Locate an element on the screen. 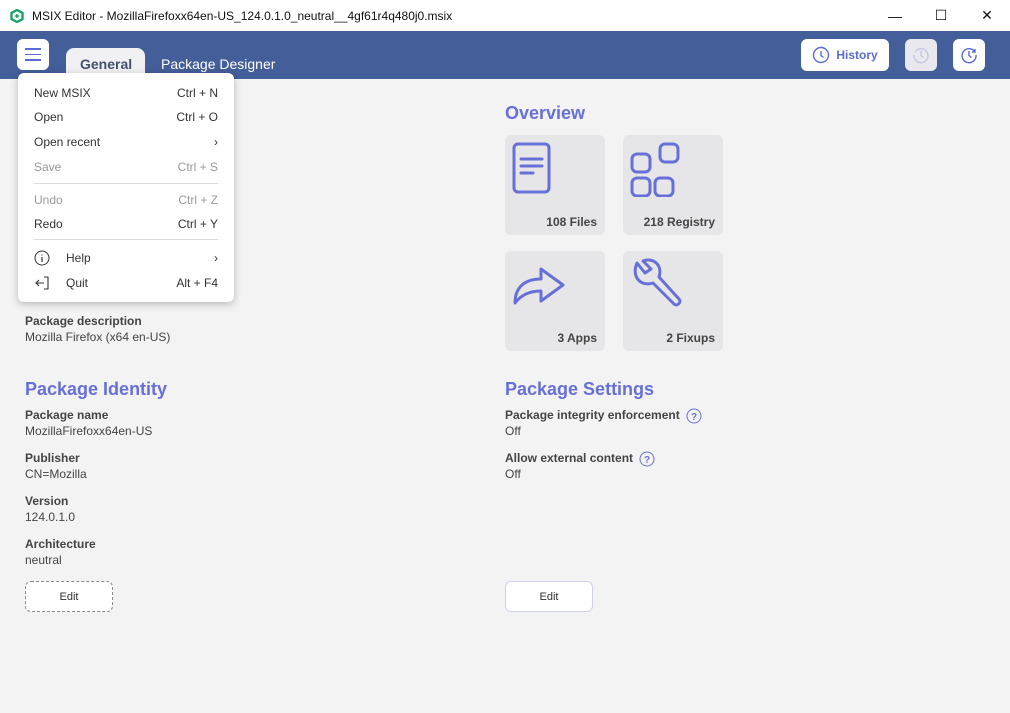 The height and width of the screenshot is (713, 1010). menu-shortcut: Ctrl + Y is located at coordinates (197, 224).